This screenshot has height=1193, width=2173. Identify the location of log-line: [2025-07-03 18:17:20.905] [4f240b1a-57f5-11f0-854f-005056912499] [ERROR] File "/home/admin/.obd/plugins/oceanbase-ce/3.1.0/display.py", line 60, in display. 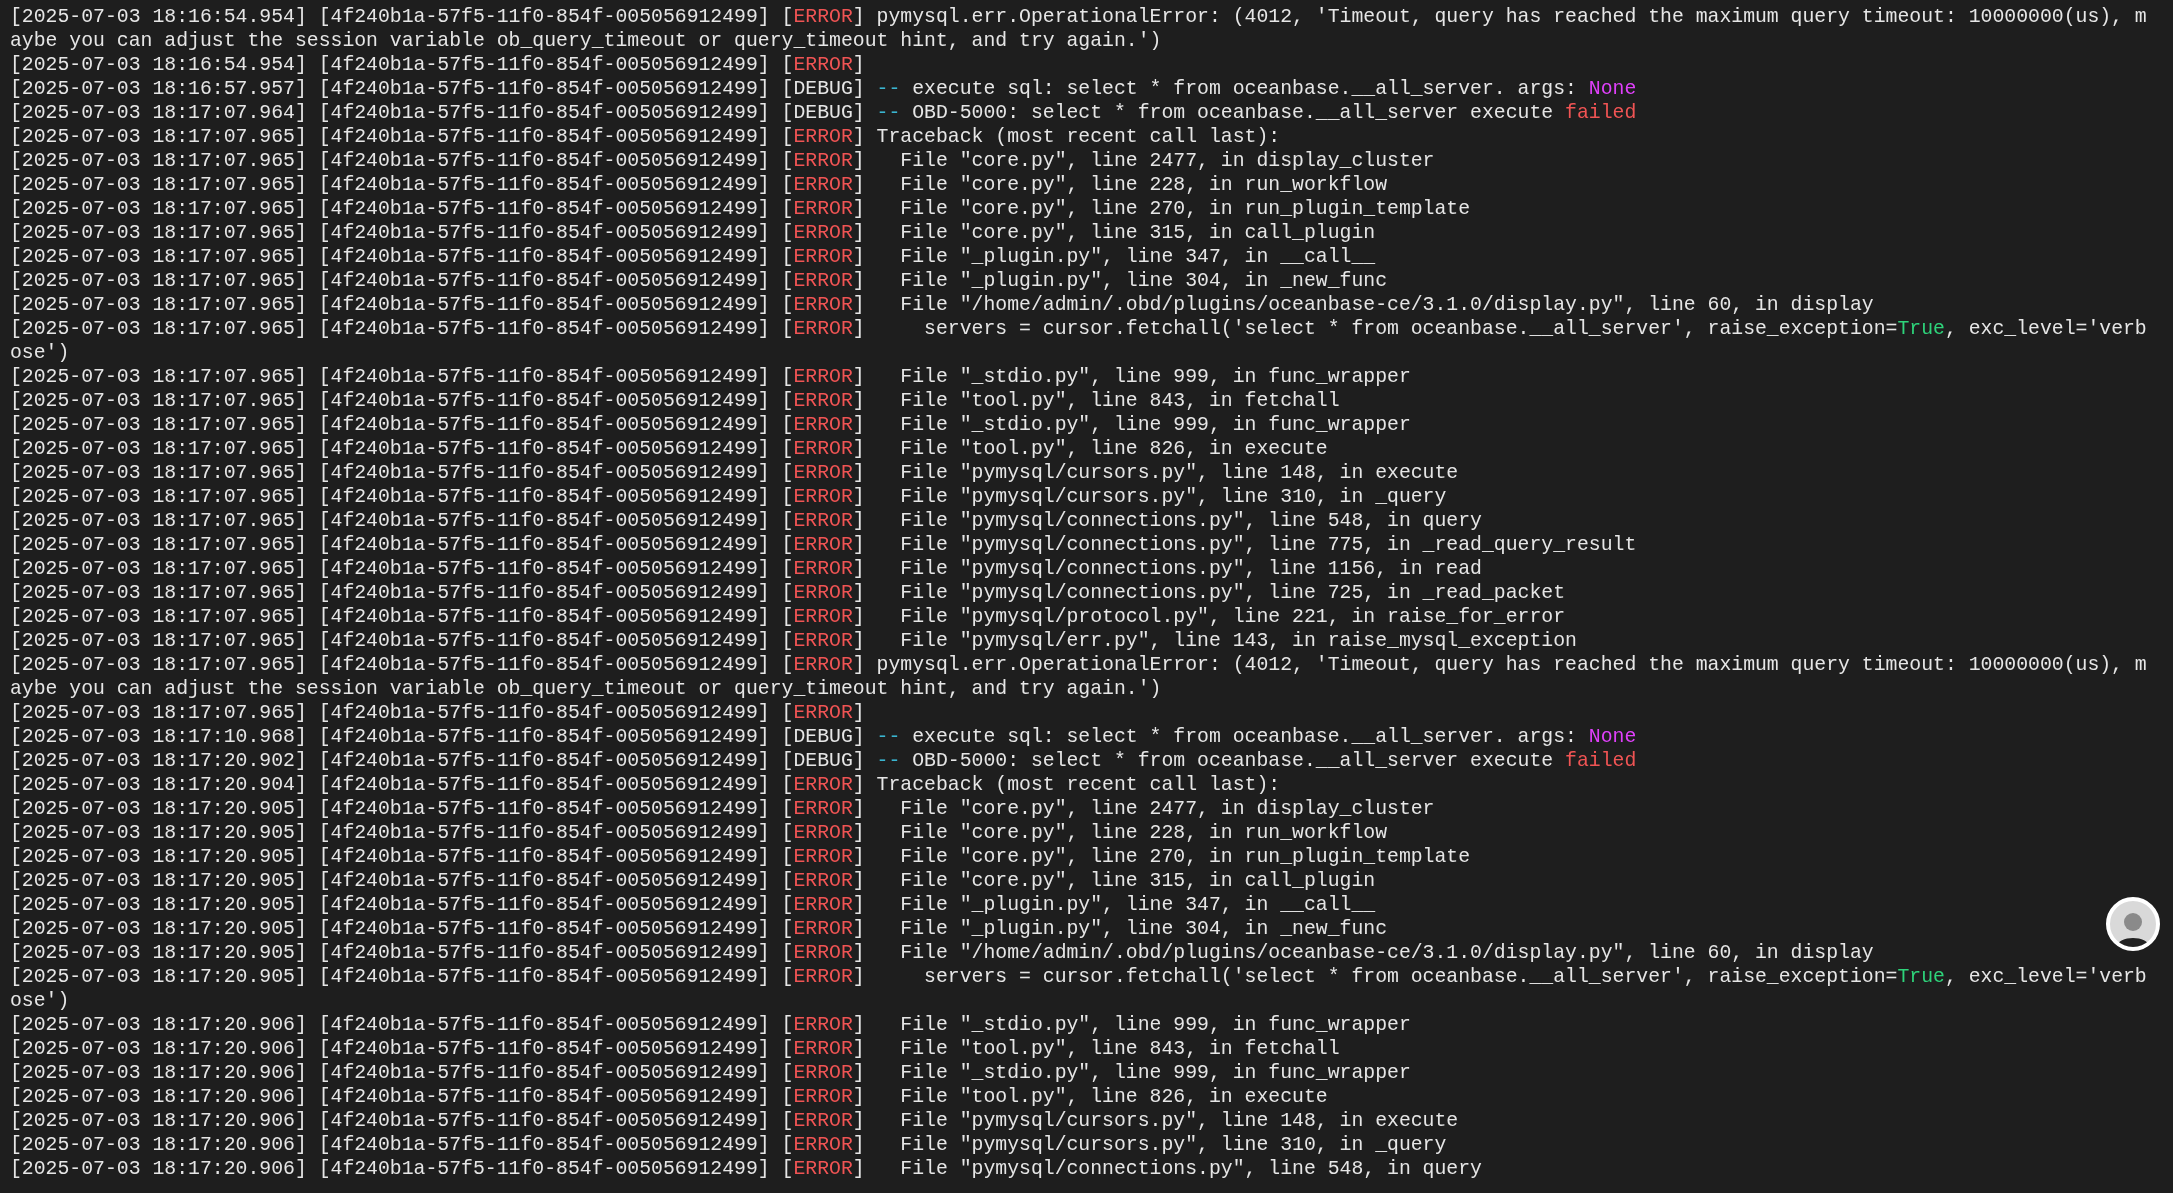
(942, 953).